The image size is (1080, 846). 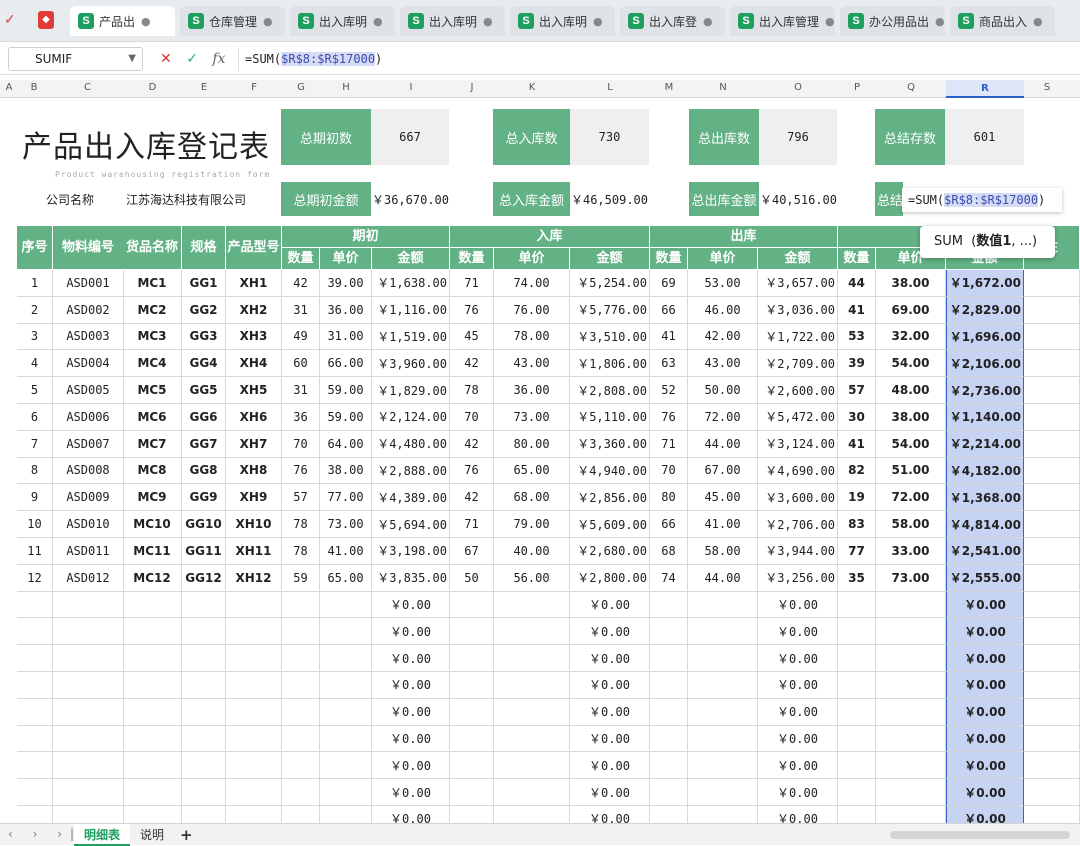 I want to click on table-cell: 74, so click(x=669, y=578).